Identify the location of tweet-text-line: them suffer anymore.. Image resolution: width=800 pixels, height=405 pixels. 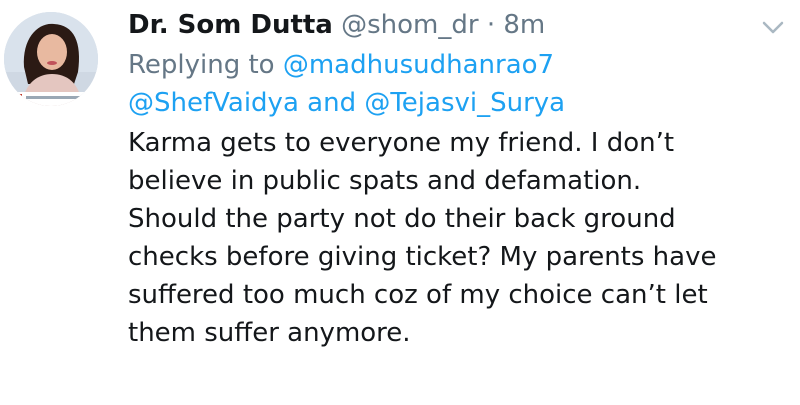
(269, 333).